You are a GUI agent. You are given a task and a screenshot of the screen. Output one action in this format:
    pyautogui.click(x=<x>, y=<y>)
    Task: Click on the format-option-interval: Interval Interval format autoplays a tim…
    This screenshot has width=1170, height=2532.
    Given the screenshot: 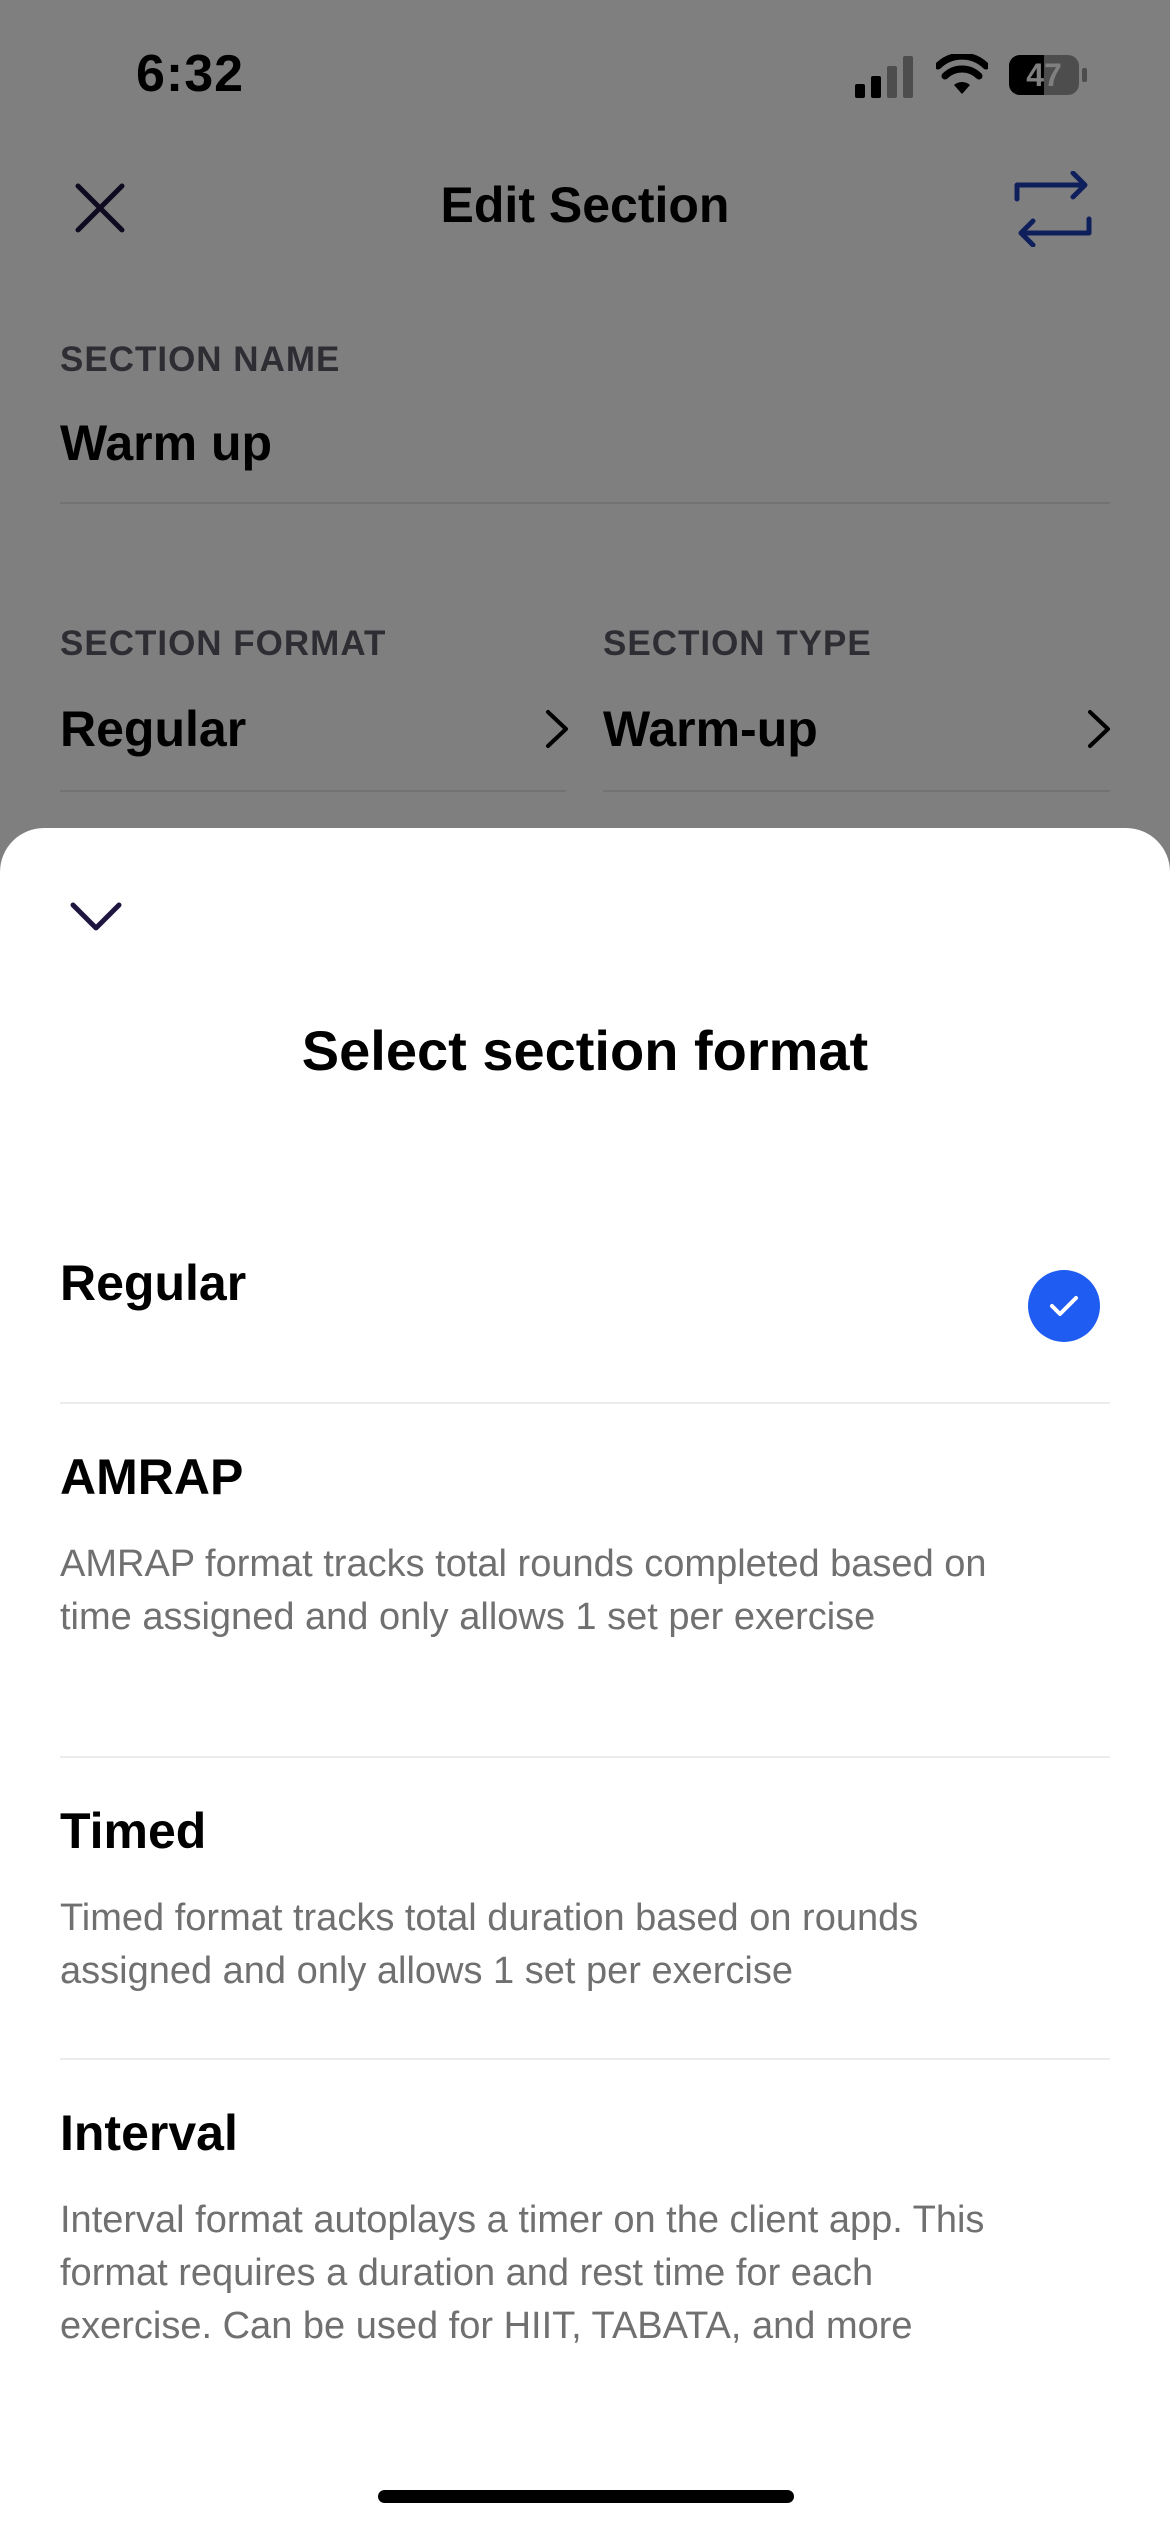 What is the action you would take?
    pyautogui.click(x=585, y=2264)
    